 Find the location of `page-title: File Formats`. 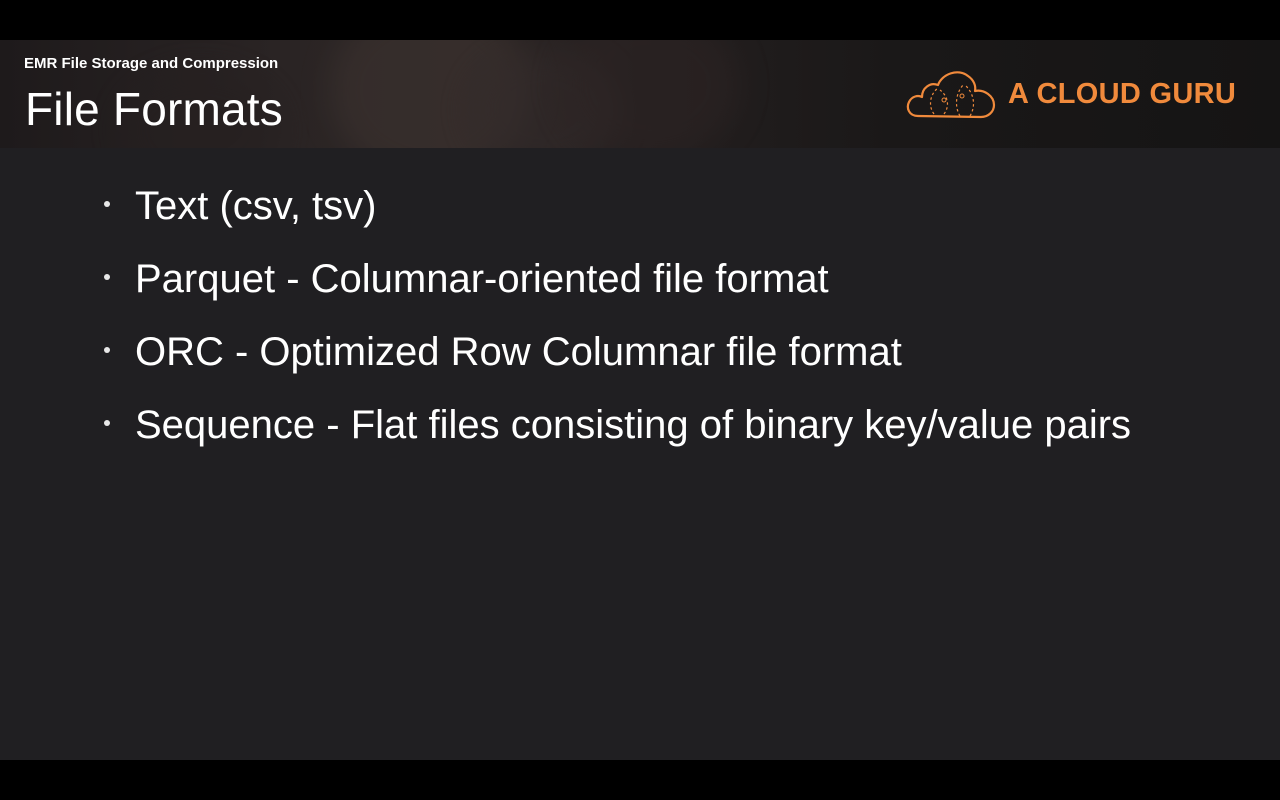

page-title: File Formats is located at coordinates (154, 109).